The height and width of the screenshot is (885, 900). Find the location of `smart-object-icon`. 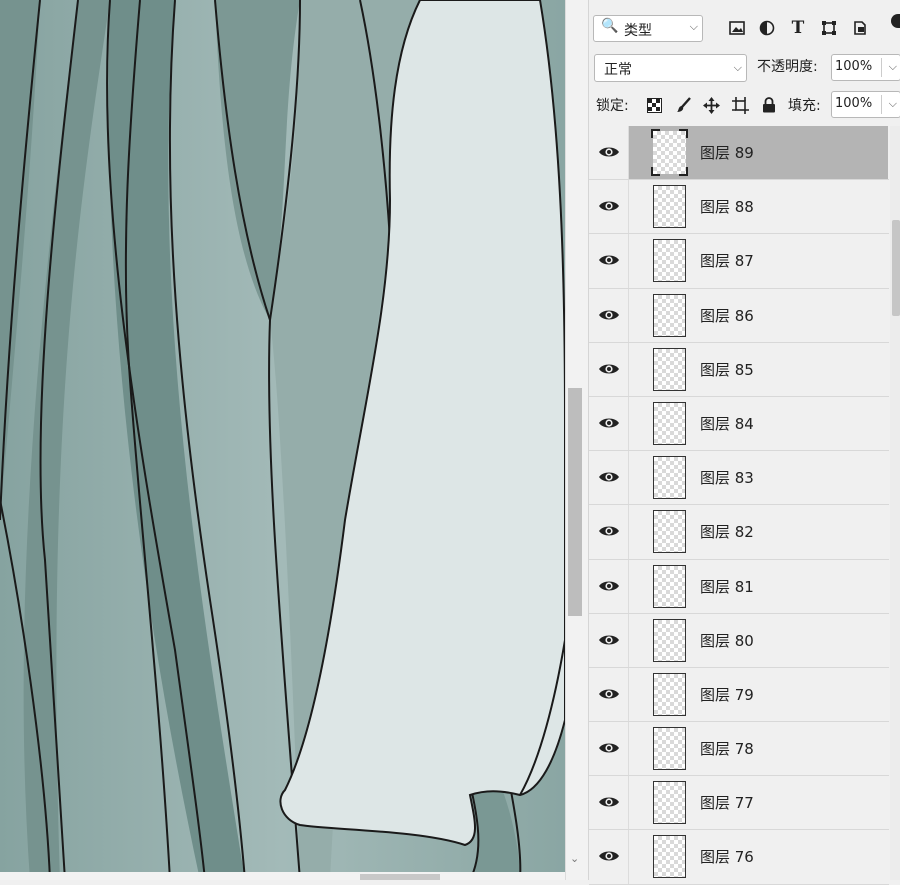

smart-object-icon is located at coordinates (860, 28).